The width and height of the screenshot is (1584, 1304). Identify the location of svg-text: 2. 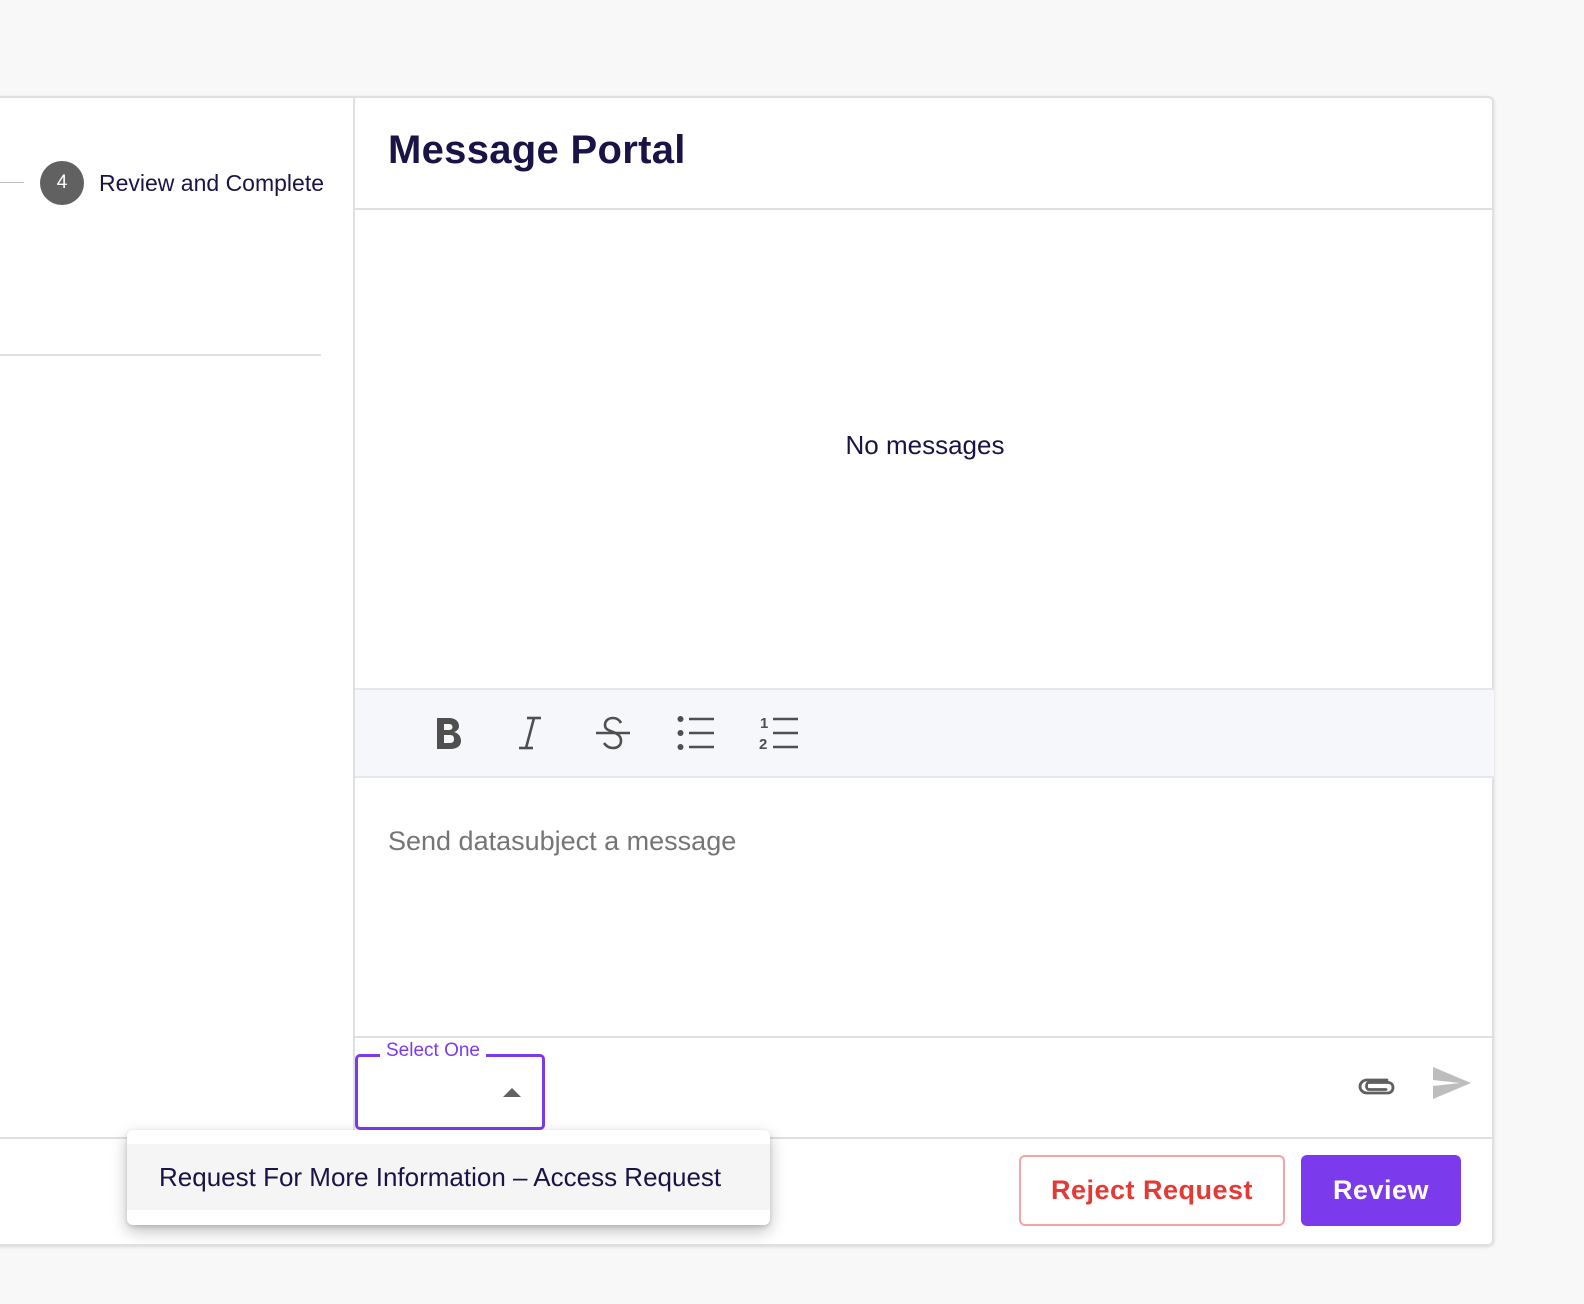
(763, 744).